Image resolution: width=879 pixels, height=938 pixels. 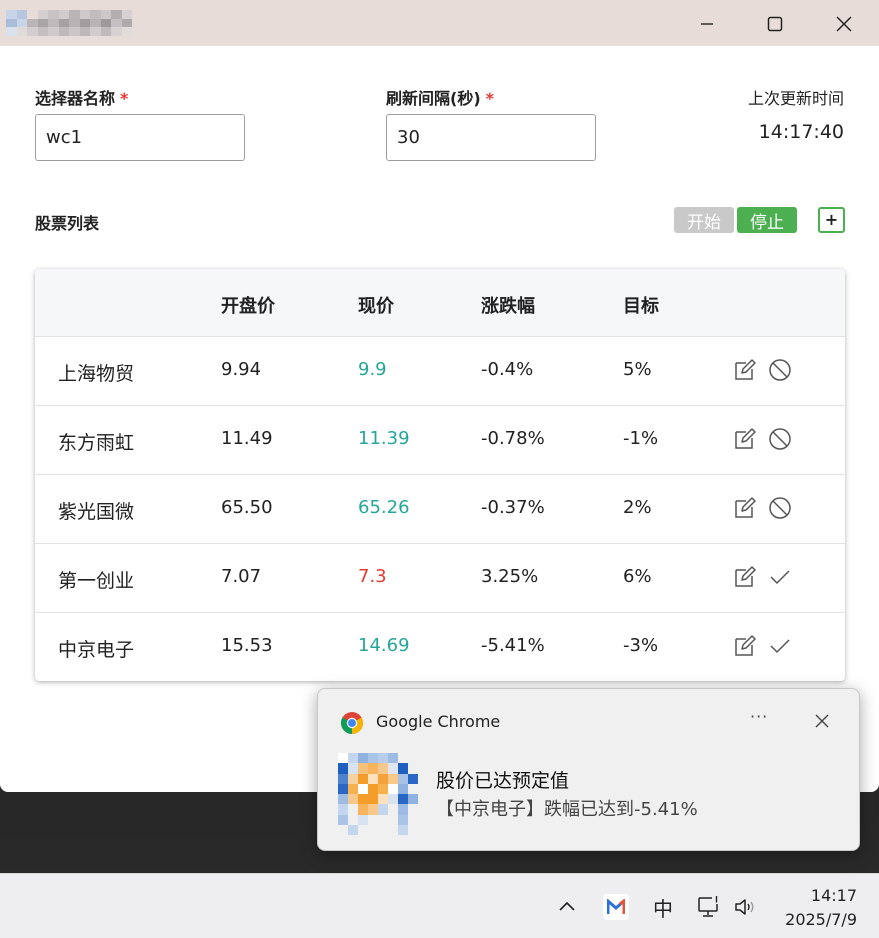 I want to click on selector-name-label: 选择器名称 *, so click(x=81, y=97).